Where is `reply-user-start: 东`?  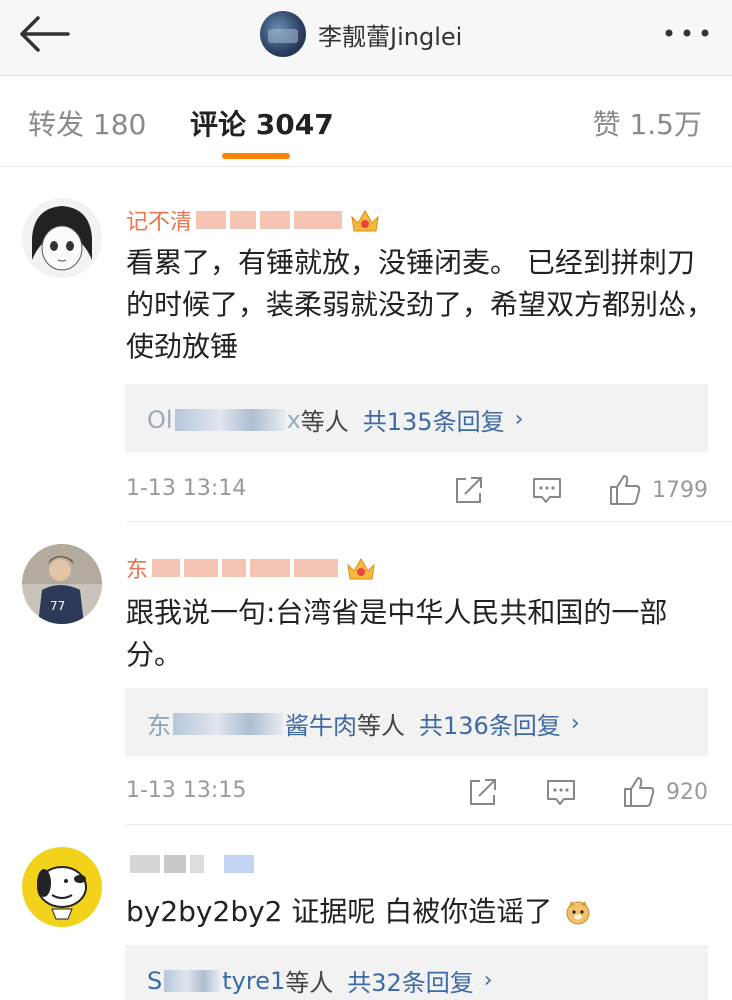 reply-user-start: 东 is located at coordinates (159, 726).